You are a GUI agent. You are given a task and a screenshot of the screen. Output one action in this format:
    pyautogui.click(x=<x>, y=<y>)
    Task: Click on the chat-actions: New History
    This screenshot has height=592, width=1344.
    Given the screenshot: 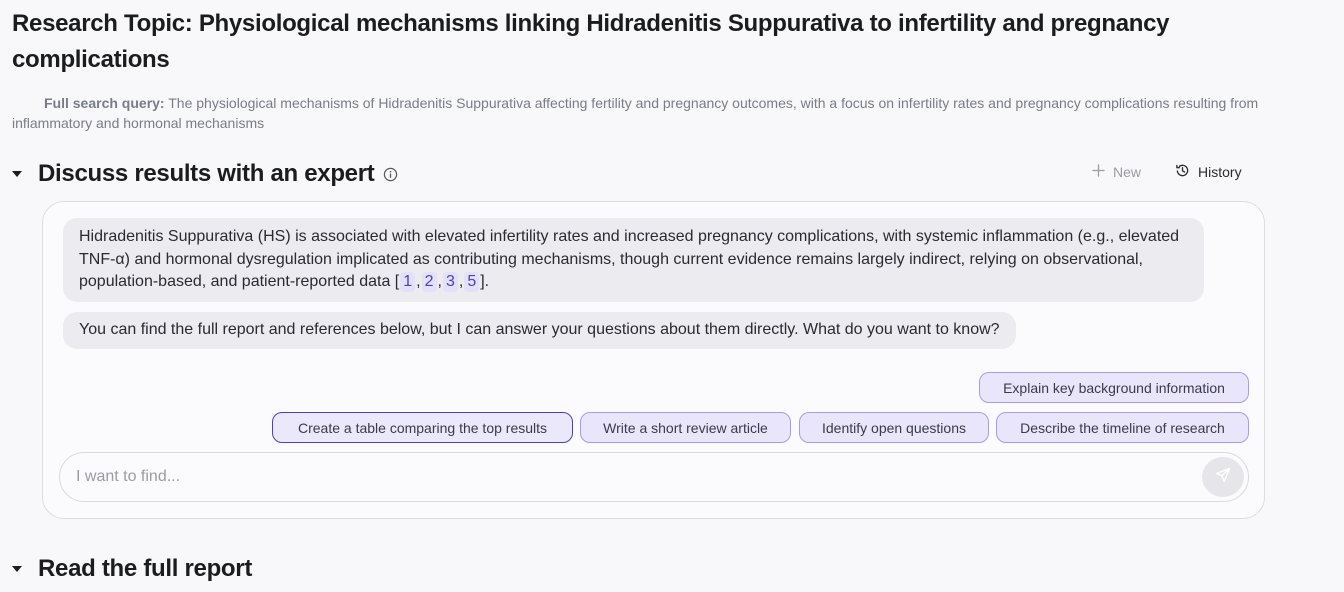 What is the action you would take?
    pyautogui.click(x=1167, y=172)
    